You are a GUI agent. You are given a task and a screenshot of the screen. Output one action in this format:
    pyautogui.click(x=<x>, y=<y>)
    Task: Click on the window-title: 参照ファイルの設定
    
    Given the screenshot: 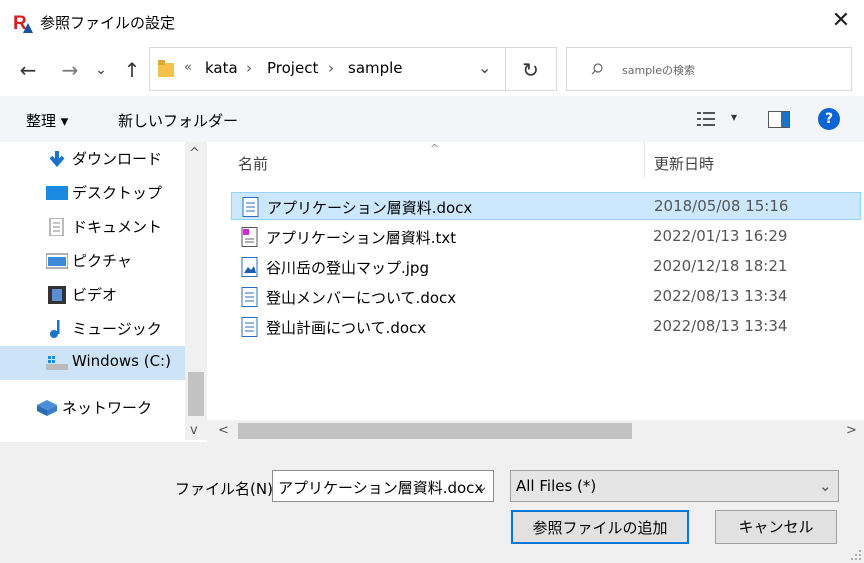 What is the action you would take?
    pyautogui.click(x=108, y=23)
    